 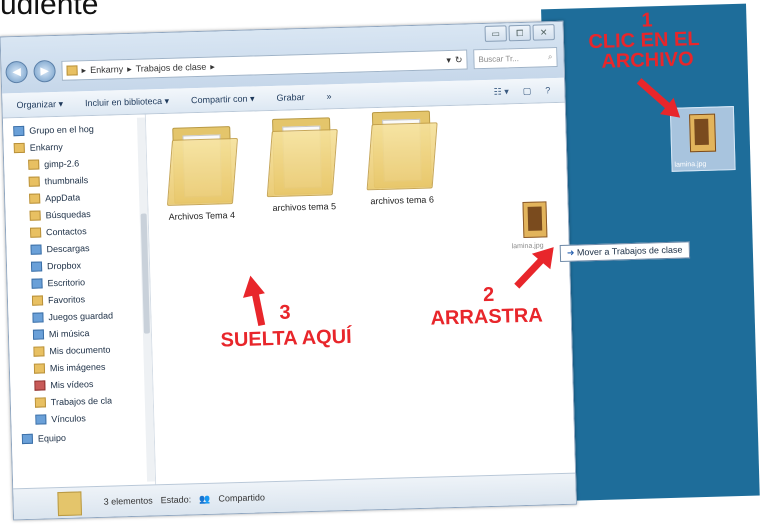 What do you see at coordinates (41, 419) in the screenshot?
I see `links-icon` at bounding box center [41, 419].